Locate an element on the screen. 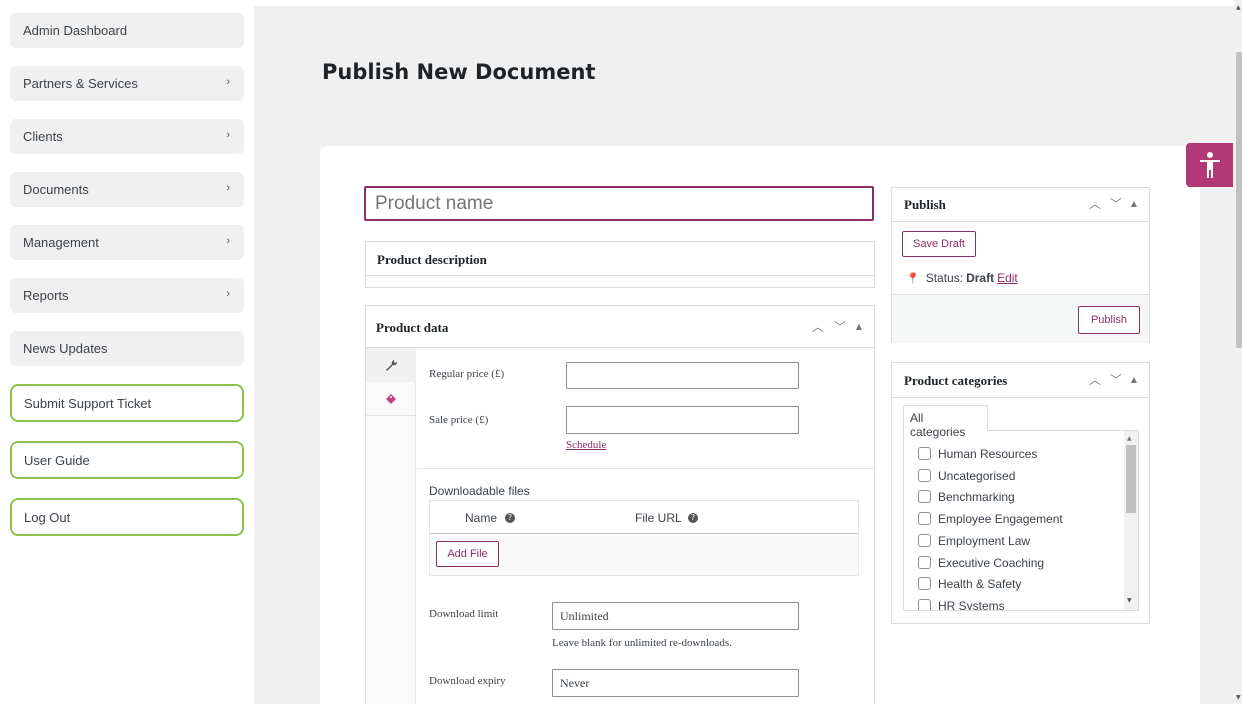  publish-title: Publish is located at coordinates (925, 204).